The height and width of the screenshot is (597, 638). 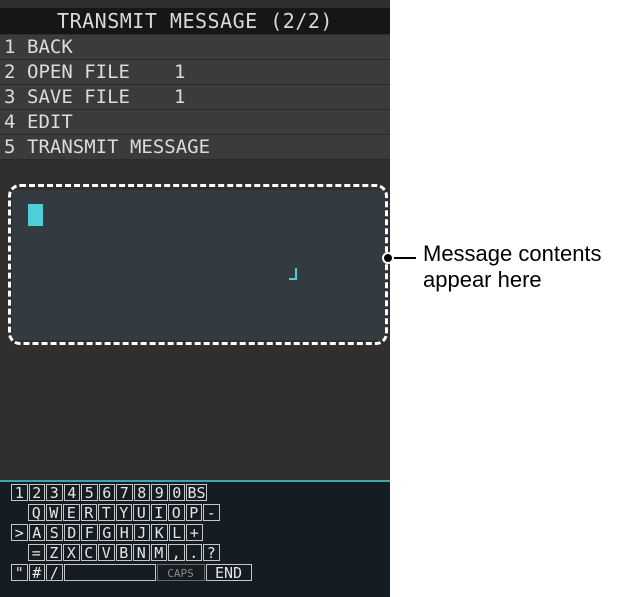 I want to click on key-2: 2, so click(x=36, y=493).